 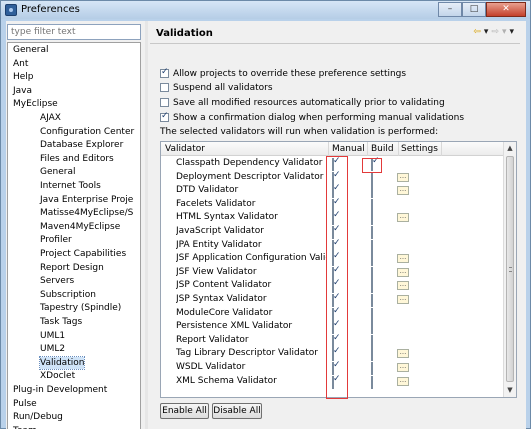 I want to click on disable-all-button: Disable All, so click(x=237, y=411).